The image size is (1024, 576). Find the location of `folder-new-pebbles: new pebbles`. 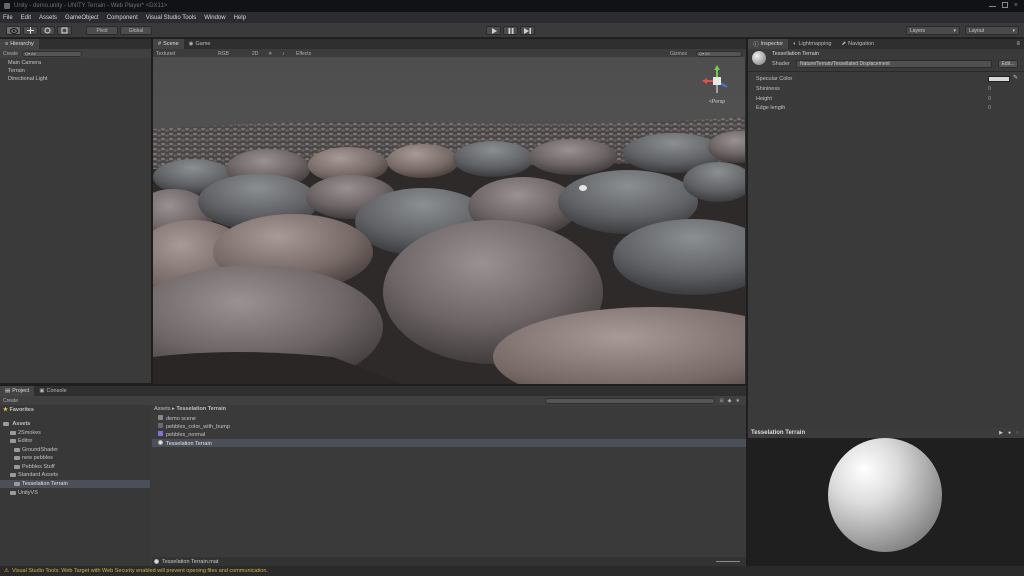

folder-new-pebbles: new pebbles is located at coordinates (33, 458).